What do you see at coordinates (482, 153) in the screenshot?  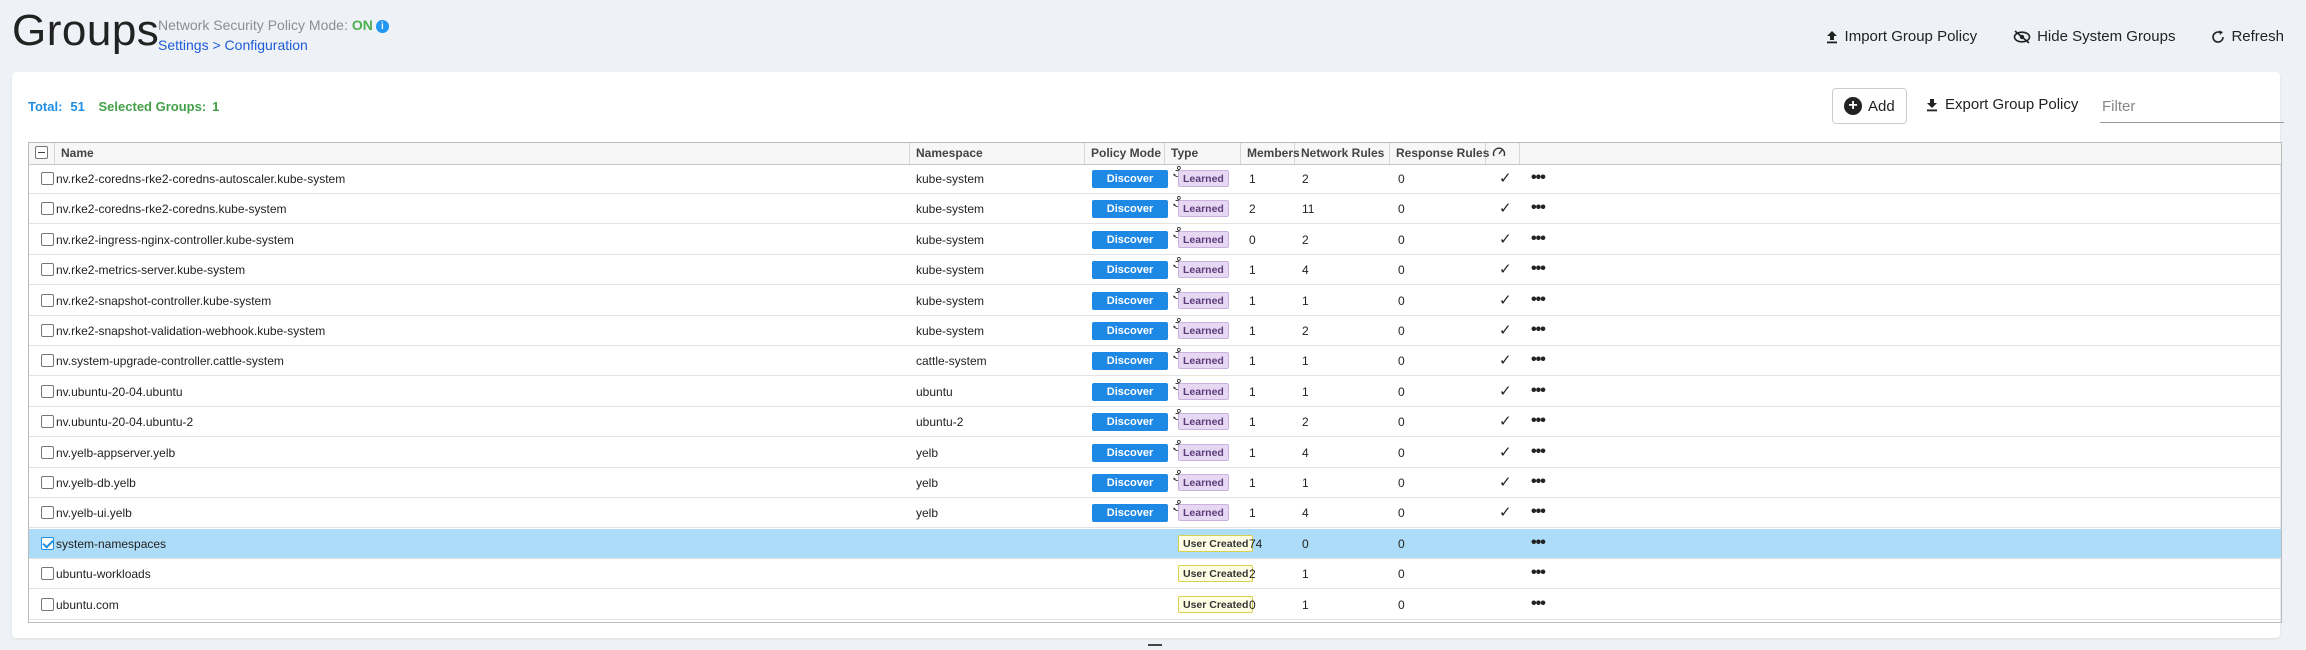 I see `col-name: Name` at bounding box center [482, 153].